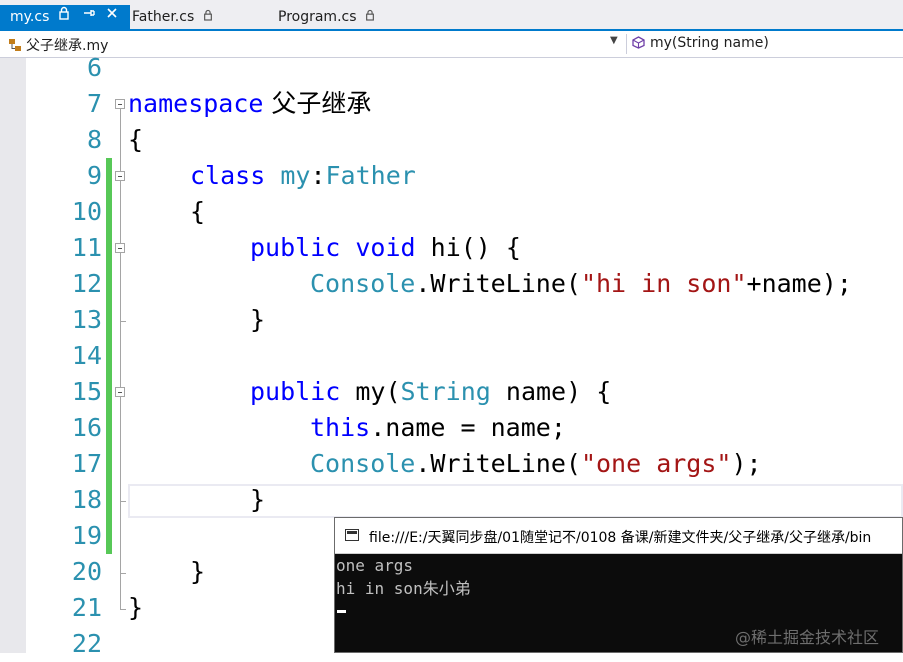  I want to click on tab-program-cs: Program.cs, so click(326, 17).